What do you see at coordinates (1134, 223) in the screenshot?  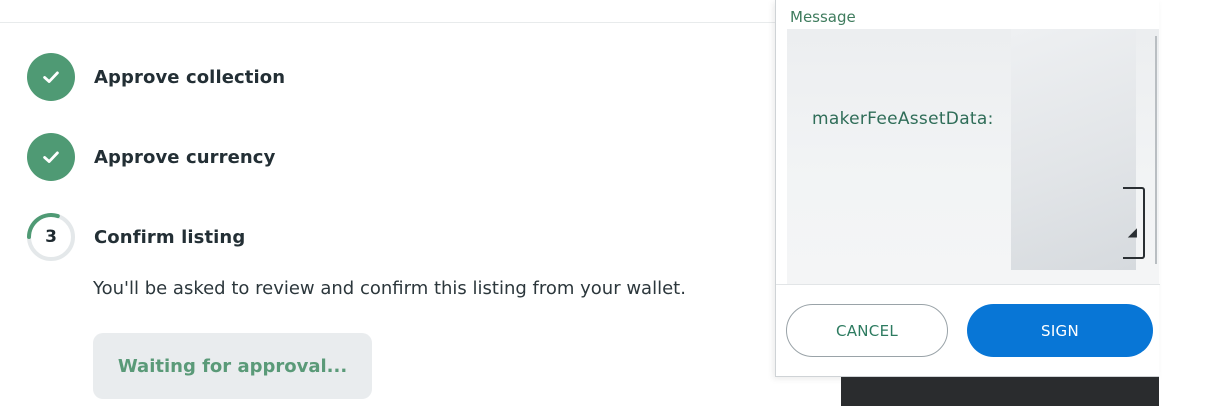 I see `resize-handle: ◢` at bounding box center [1134, 223].